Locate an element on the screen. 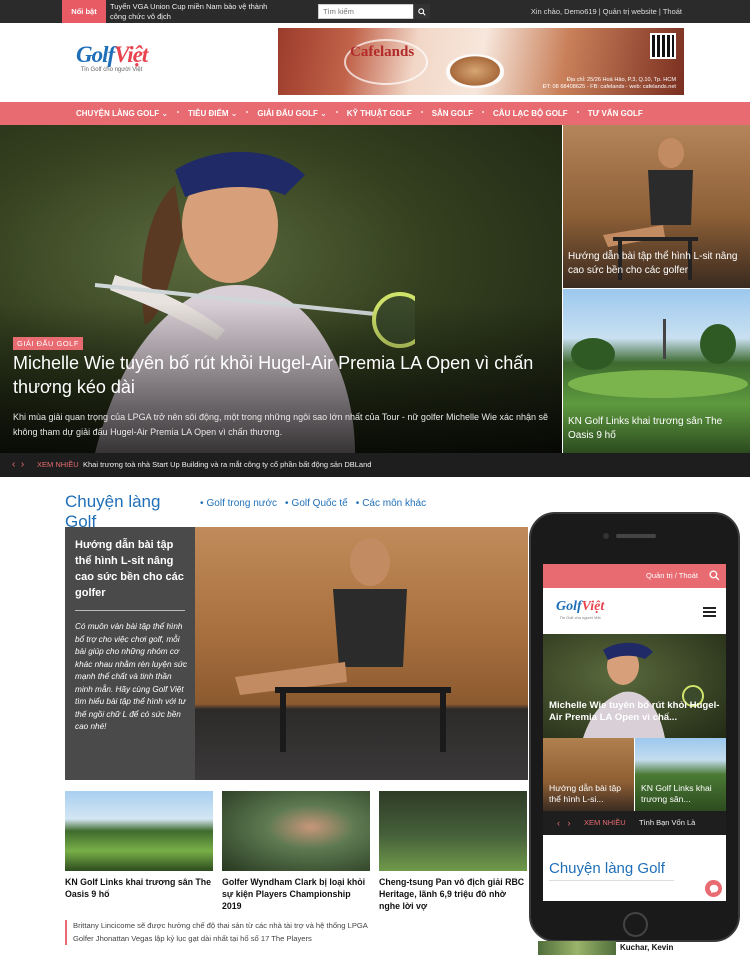 The width and height of the screenshot is (750, 955). mobile-top-bar: Quản trị / Thoát is located at coordinates (634, 576).